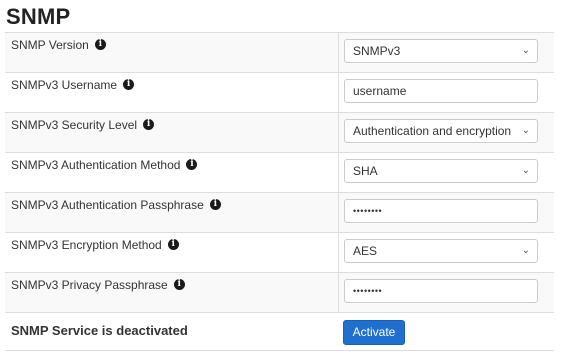  I want to click on field-label: SNMPv3 Username, so click(64, 85).